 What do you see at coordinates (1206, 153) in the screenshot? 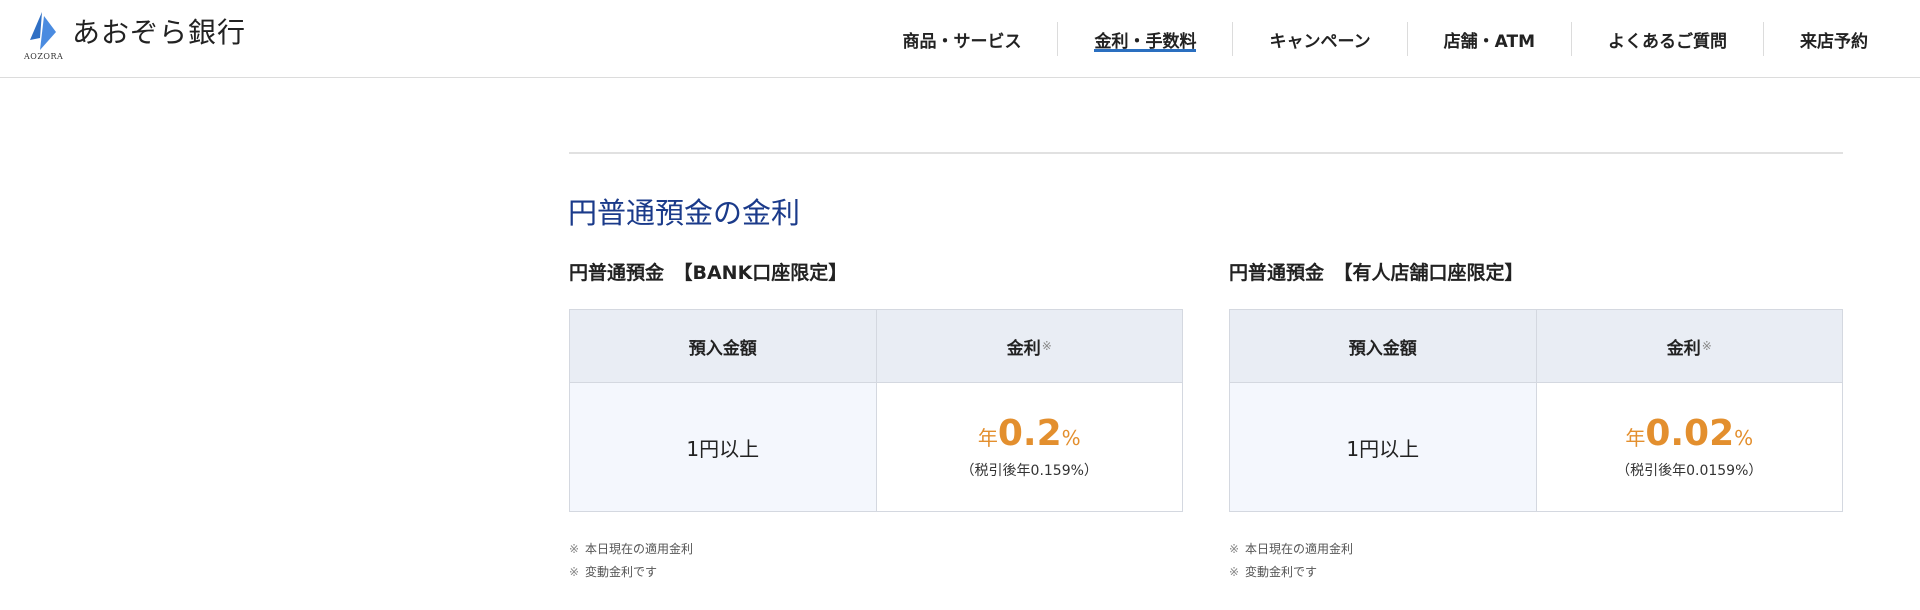
I see `section-divider` at bounding box center [1206, 153].